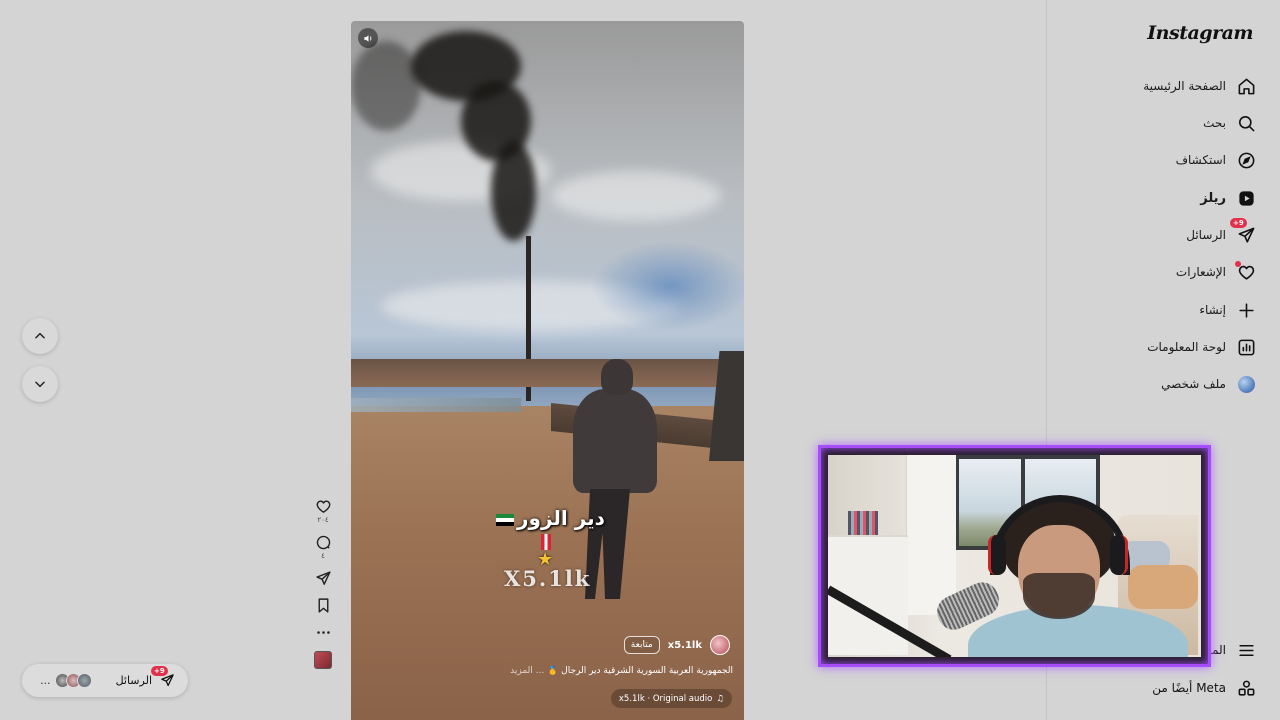 This screenshot has height=720, width=1280. Describe the element at coordinates (323, 542) in the screenshot. I see `comment-icon` at that location.